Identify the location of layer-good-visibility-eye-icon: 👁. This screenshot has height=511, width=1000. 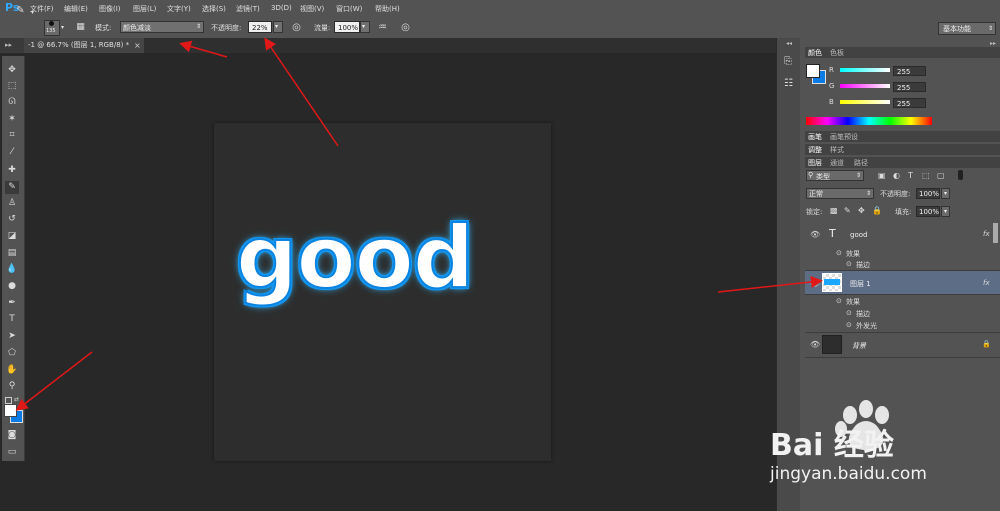
(815, 234).